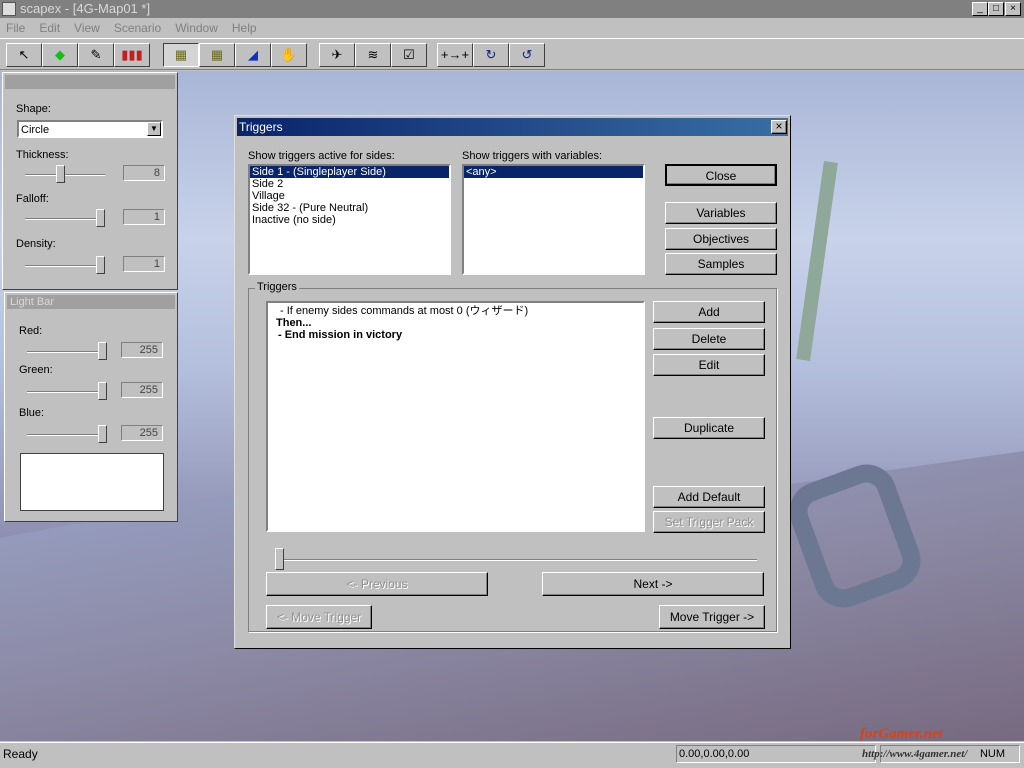 The image size is (1024, 768). Describe the element at coordinates (553, 219) in the screenshot. I see `variables-list: <any>` at that location.